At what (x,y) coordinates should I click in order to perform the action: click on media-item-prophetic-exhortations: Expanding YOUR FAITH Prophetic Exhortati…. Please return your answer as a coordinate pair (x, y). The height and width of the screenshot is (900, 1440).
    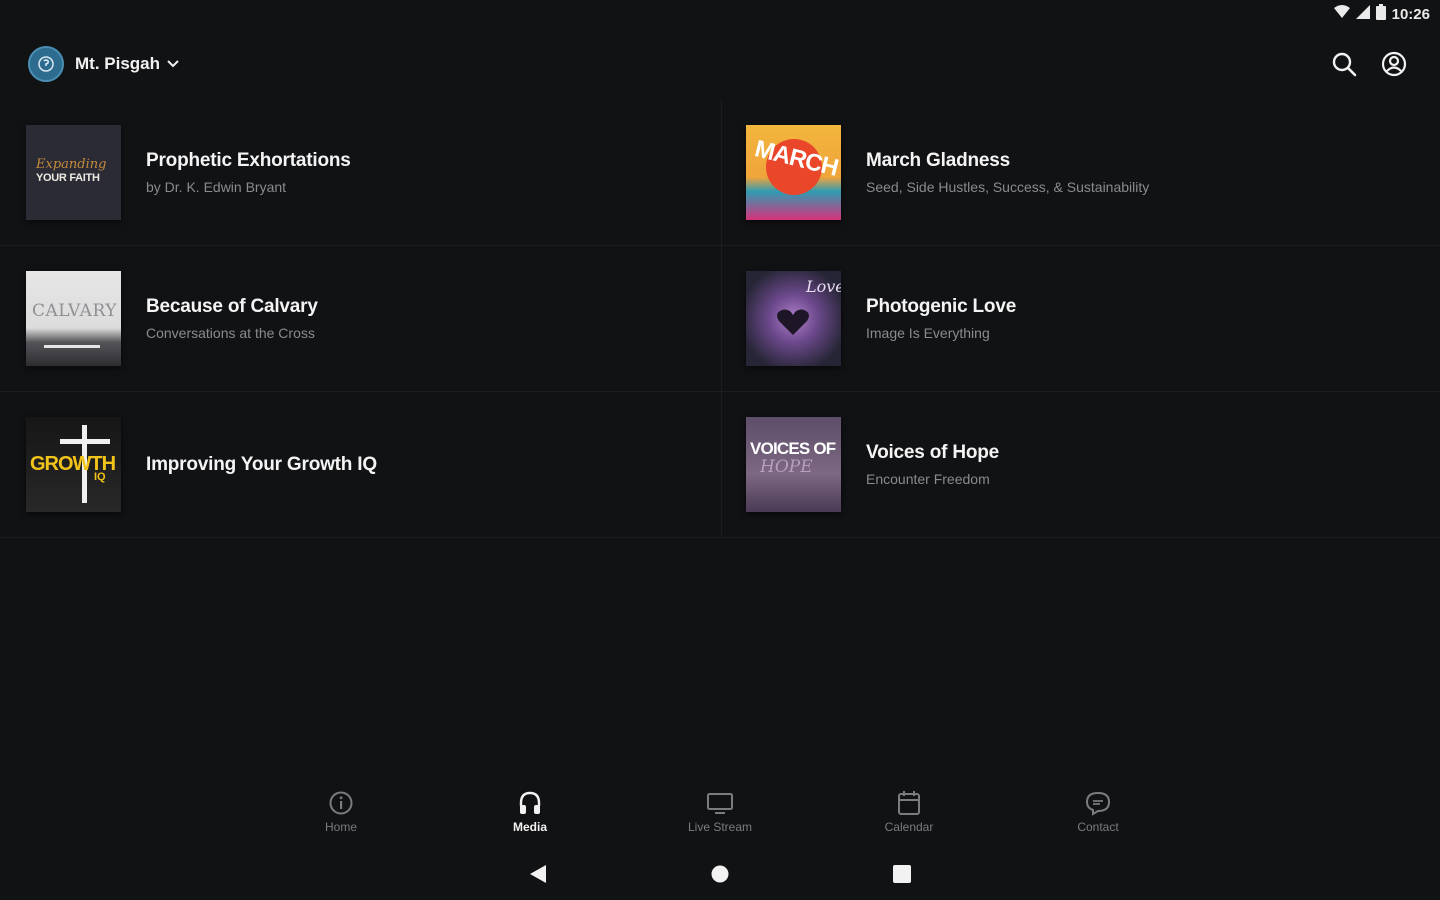
    Looking at the image, I should click on (361, 173).